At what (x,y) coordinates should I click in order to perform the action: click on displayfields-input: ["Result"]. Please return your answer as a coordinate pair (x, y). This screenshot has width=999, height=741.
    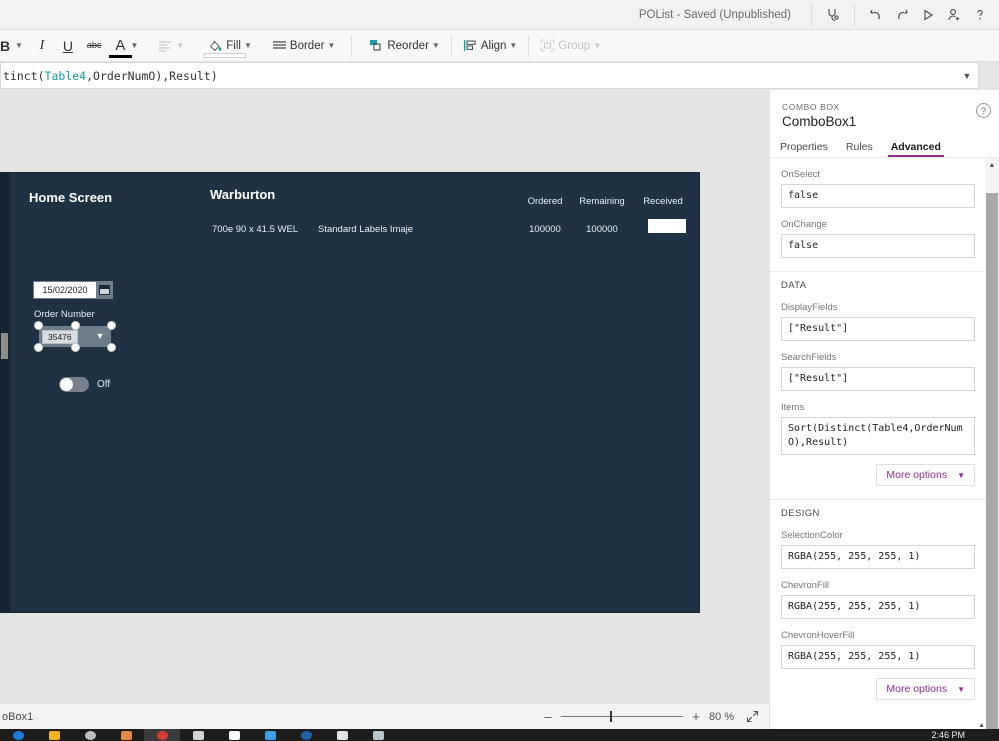
    Looking at the image, I should click on (878, 329).